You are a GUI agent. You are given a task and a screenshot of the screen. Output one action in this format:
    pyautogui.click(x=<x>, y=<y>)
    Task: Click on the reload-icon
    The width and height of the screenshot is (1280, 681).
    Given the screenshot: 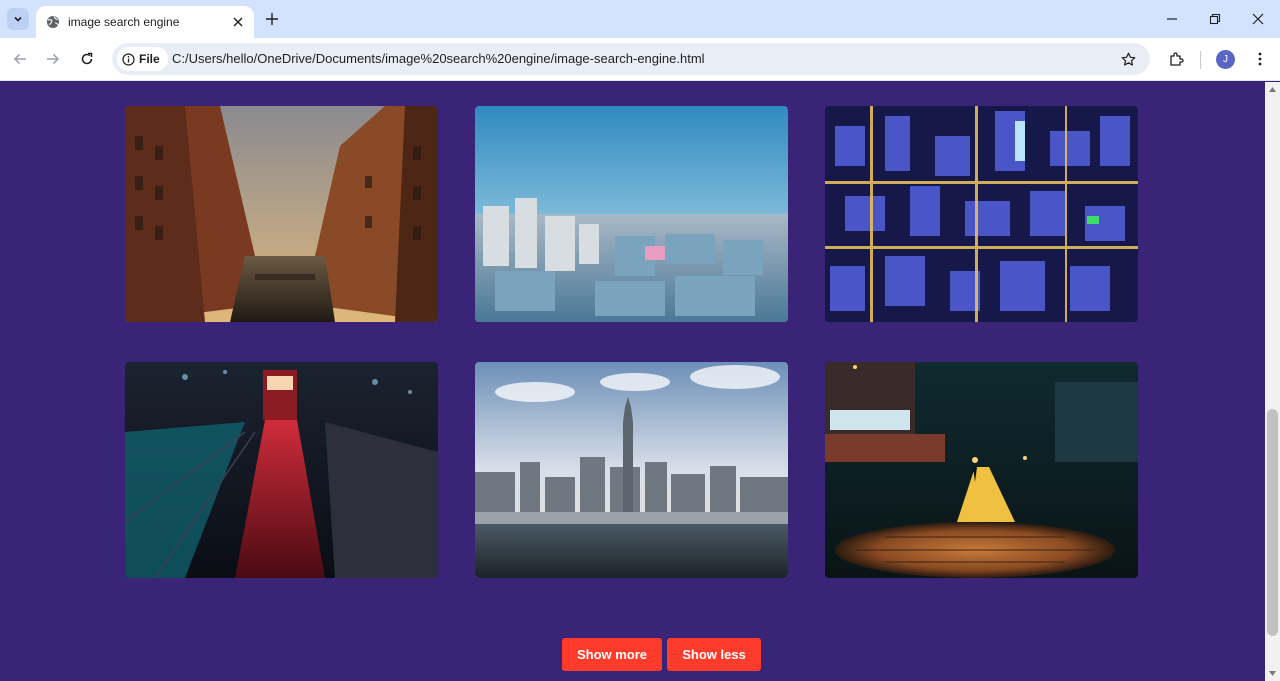 What is the action you would take?
    pyautogui.click(x=87, y=58)
    